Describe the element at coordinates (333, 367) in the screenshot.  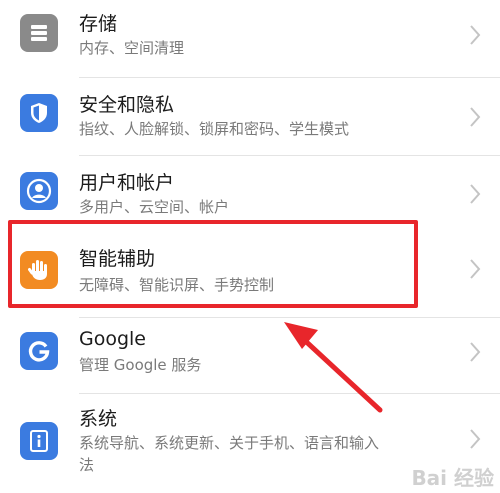
I see `annotation-arrow` at that location.